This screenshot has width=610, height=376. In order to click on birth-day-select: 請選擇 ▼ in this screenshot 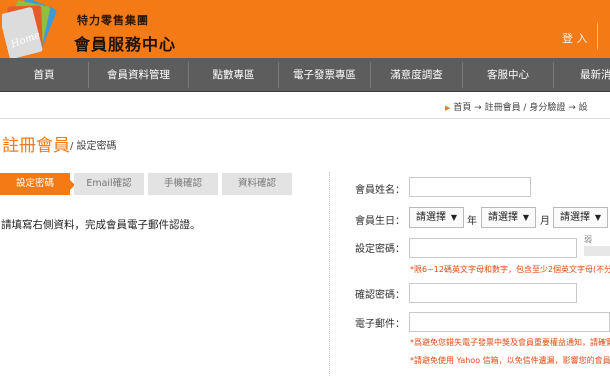, I will do `click(580, 217)`.